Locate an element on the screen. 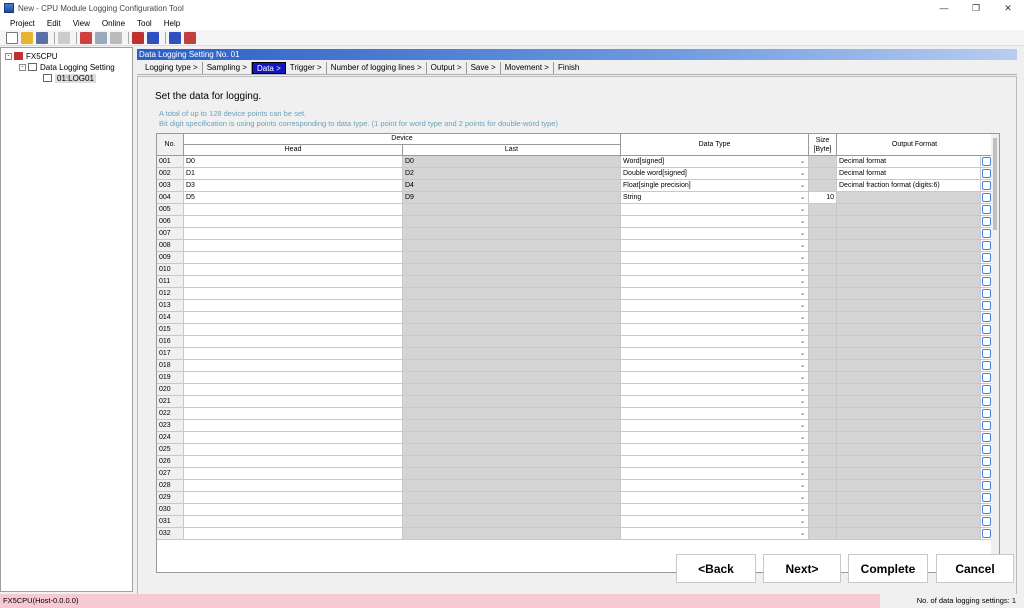  head-device-input: D1 is located at coordinates (293, 174).